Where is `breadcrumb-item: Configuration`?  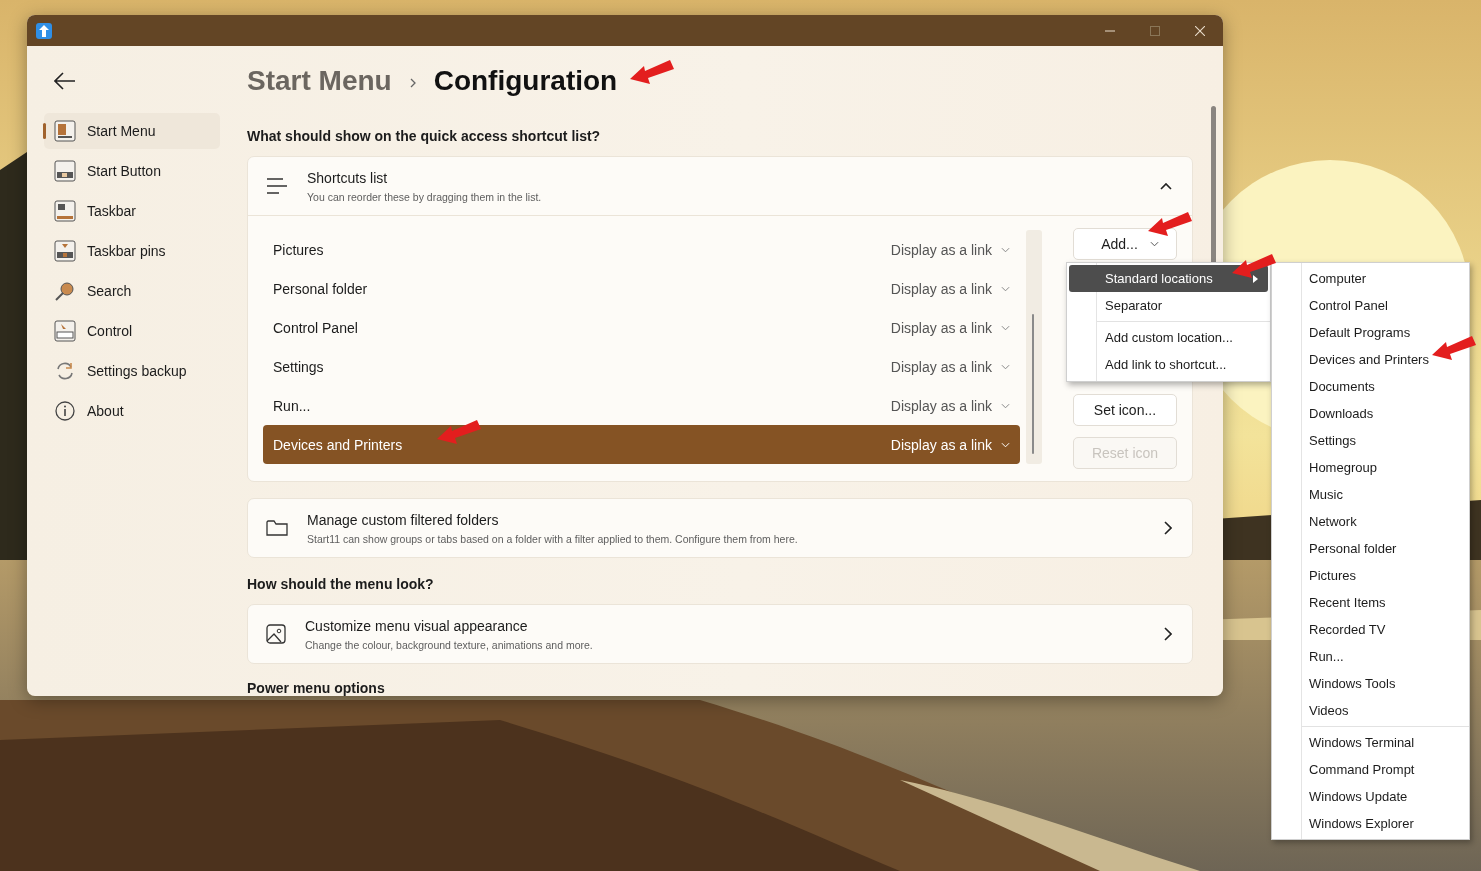 breadcrumb-item: Configuration is located at coordinates (525, 81).